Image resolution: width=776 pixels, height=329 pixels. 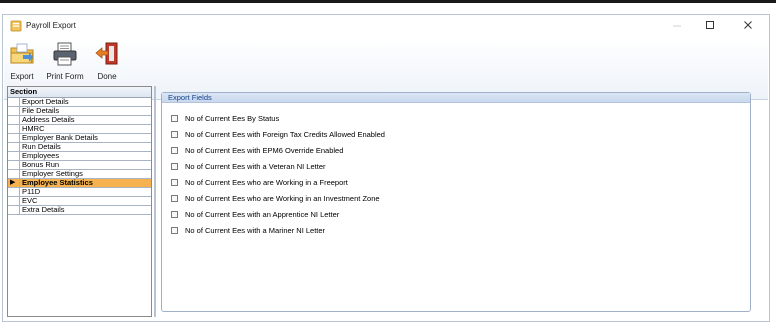 What do you see at coordinates (225, 118) in the screenshot?
I see `field-current-ees-by-status: No of Current Ees By Status` at bounding box center [225, 118].